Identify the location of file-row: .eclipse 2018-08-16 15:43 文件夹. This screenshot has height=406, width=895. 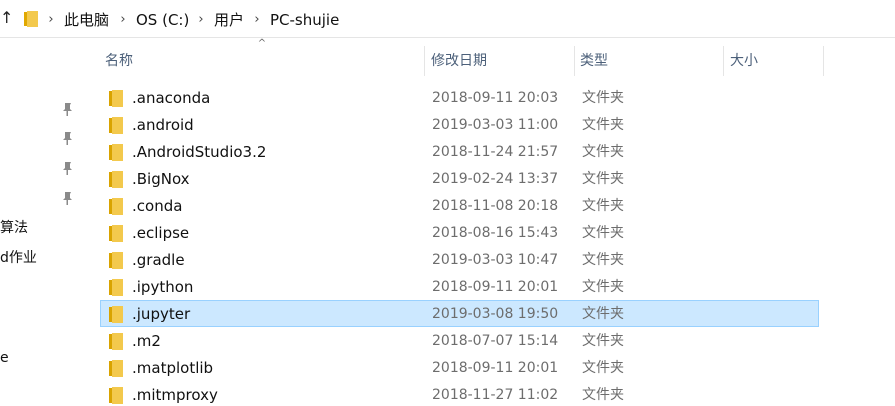
(459, 232).